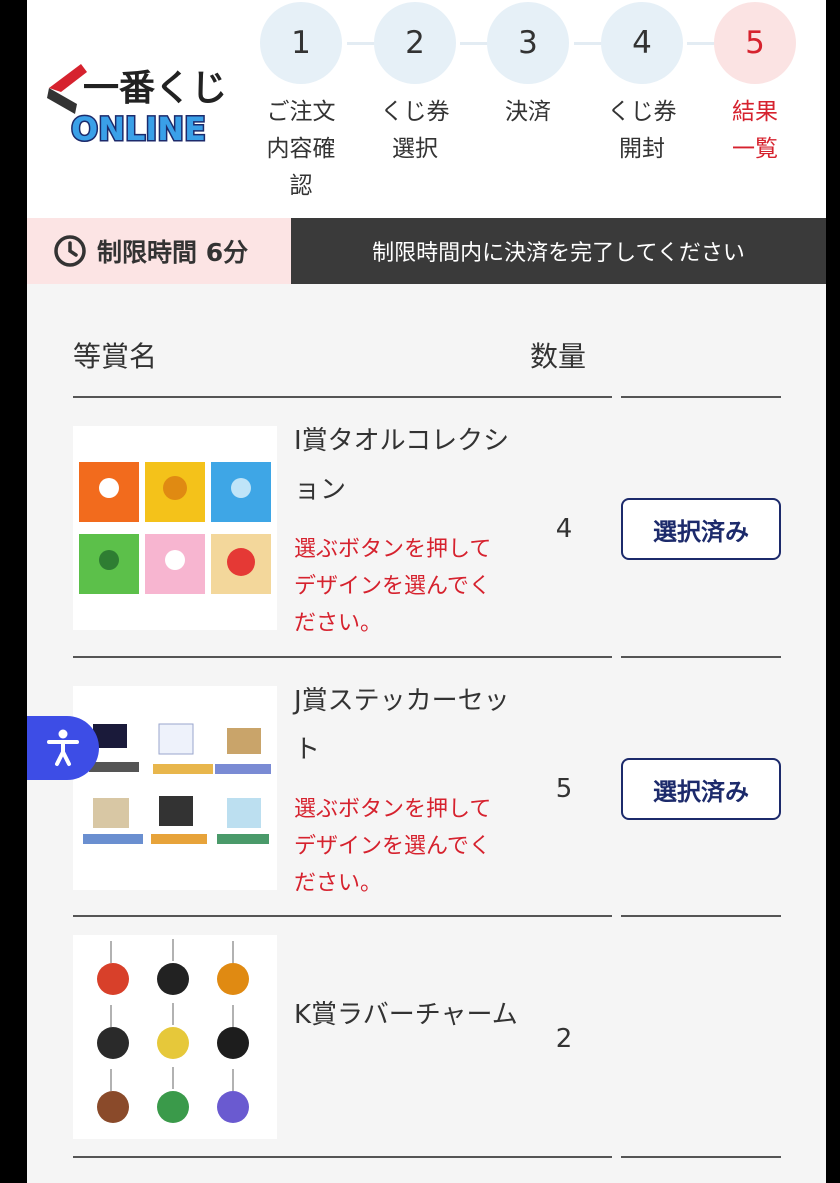 Image resolution: width=840 pixels, height=1183 pixels. I want to click on prize-quantity: 2, so click(564, 1039).